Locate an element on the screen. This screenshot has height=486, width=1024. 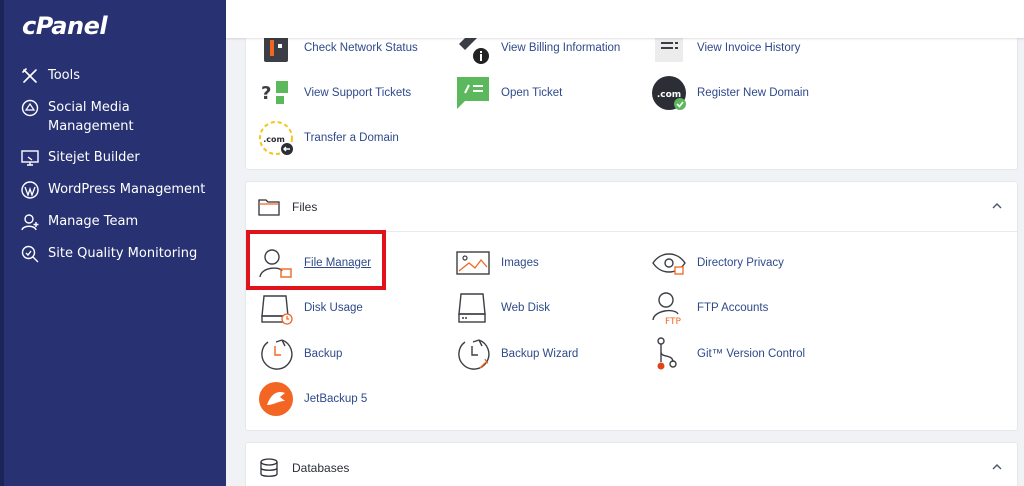
sidebar-item-sitejet: Sitejet Builder is located at coordinates (120, 158).